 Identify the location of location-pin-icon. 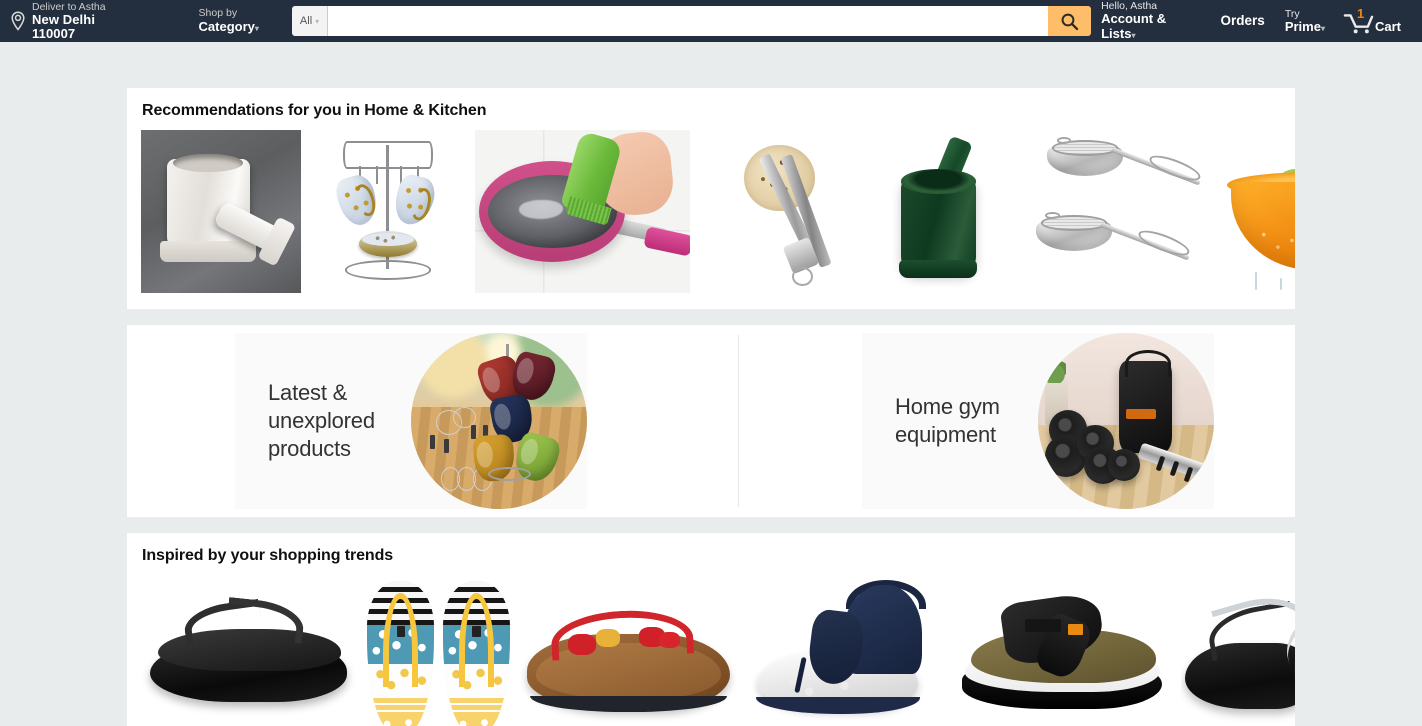
(18, 21).